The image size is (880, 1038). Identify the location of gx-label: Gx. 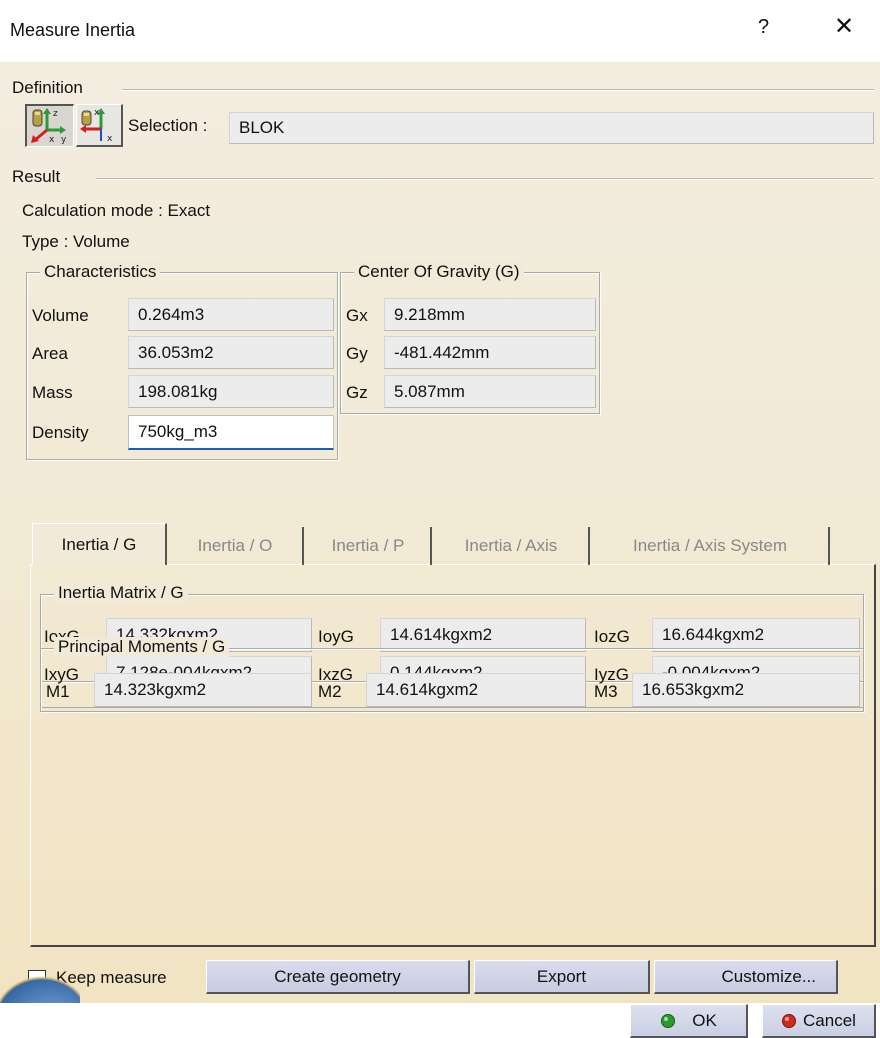
(357, 315).